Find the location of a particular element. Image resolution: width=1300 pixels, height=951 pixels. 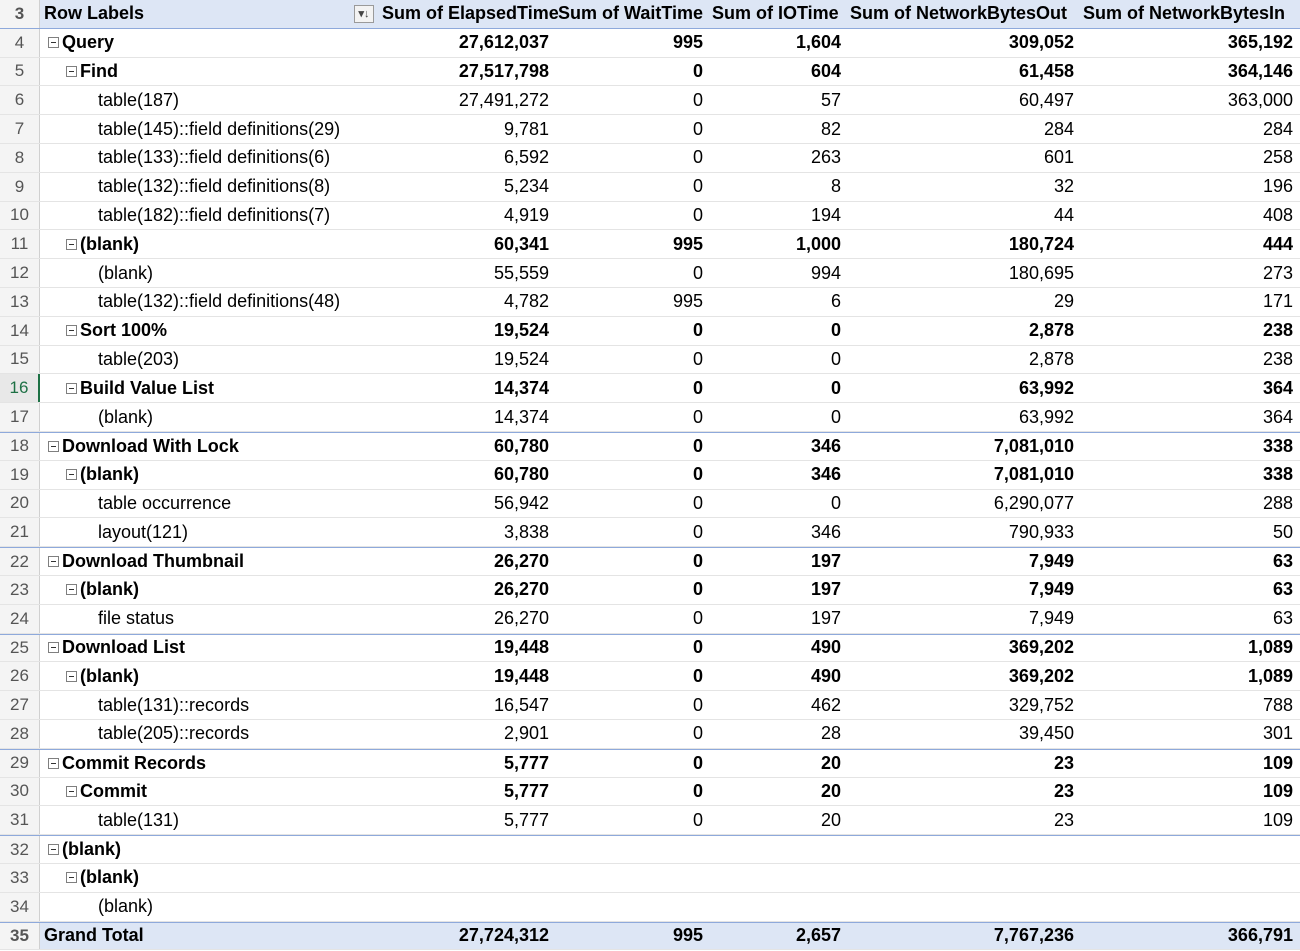

row-number: 27 is located at coordinates (20, 705).